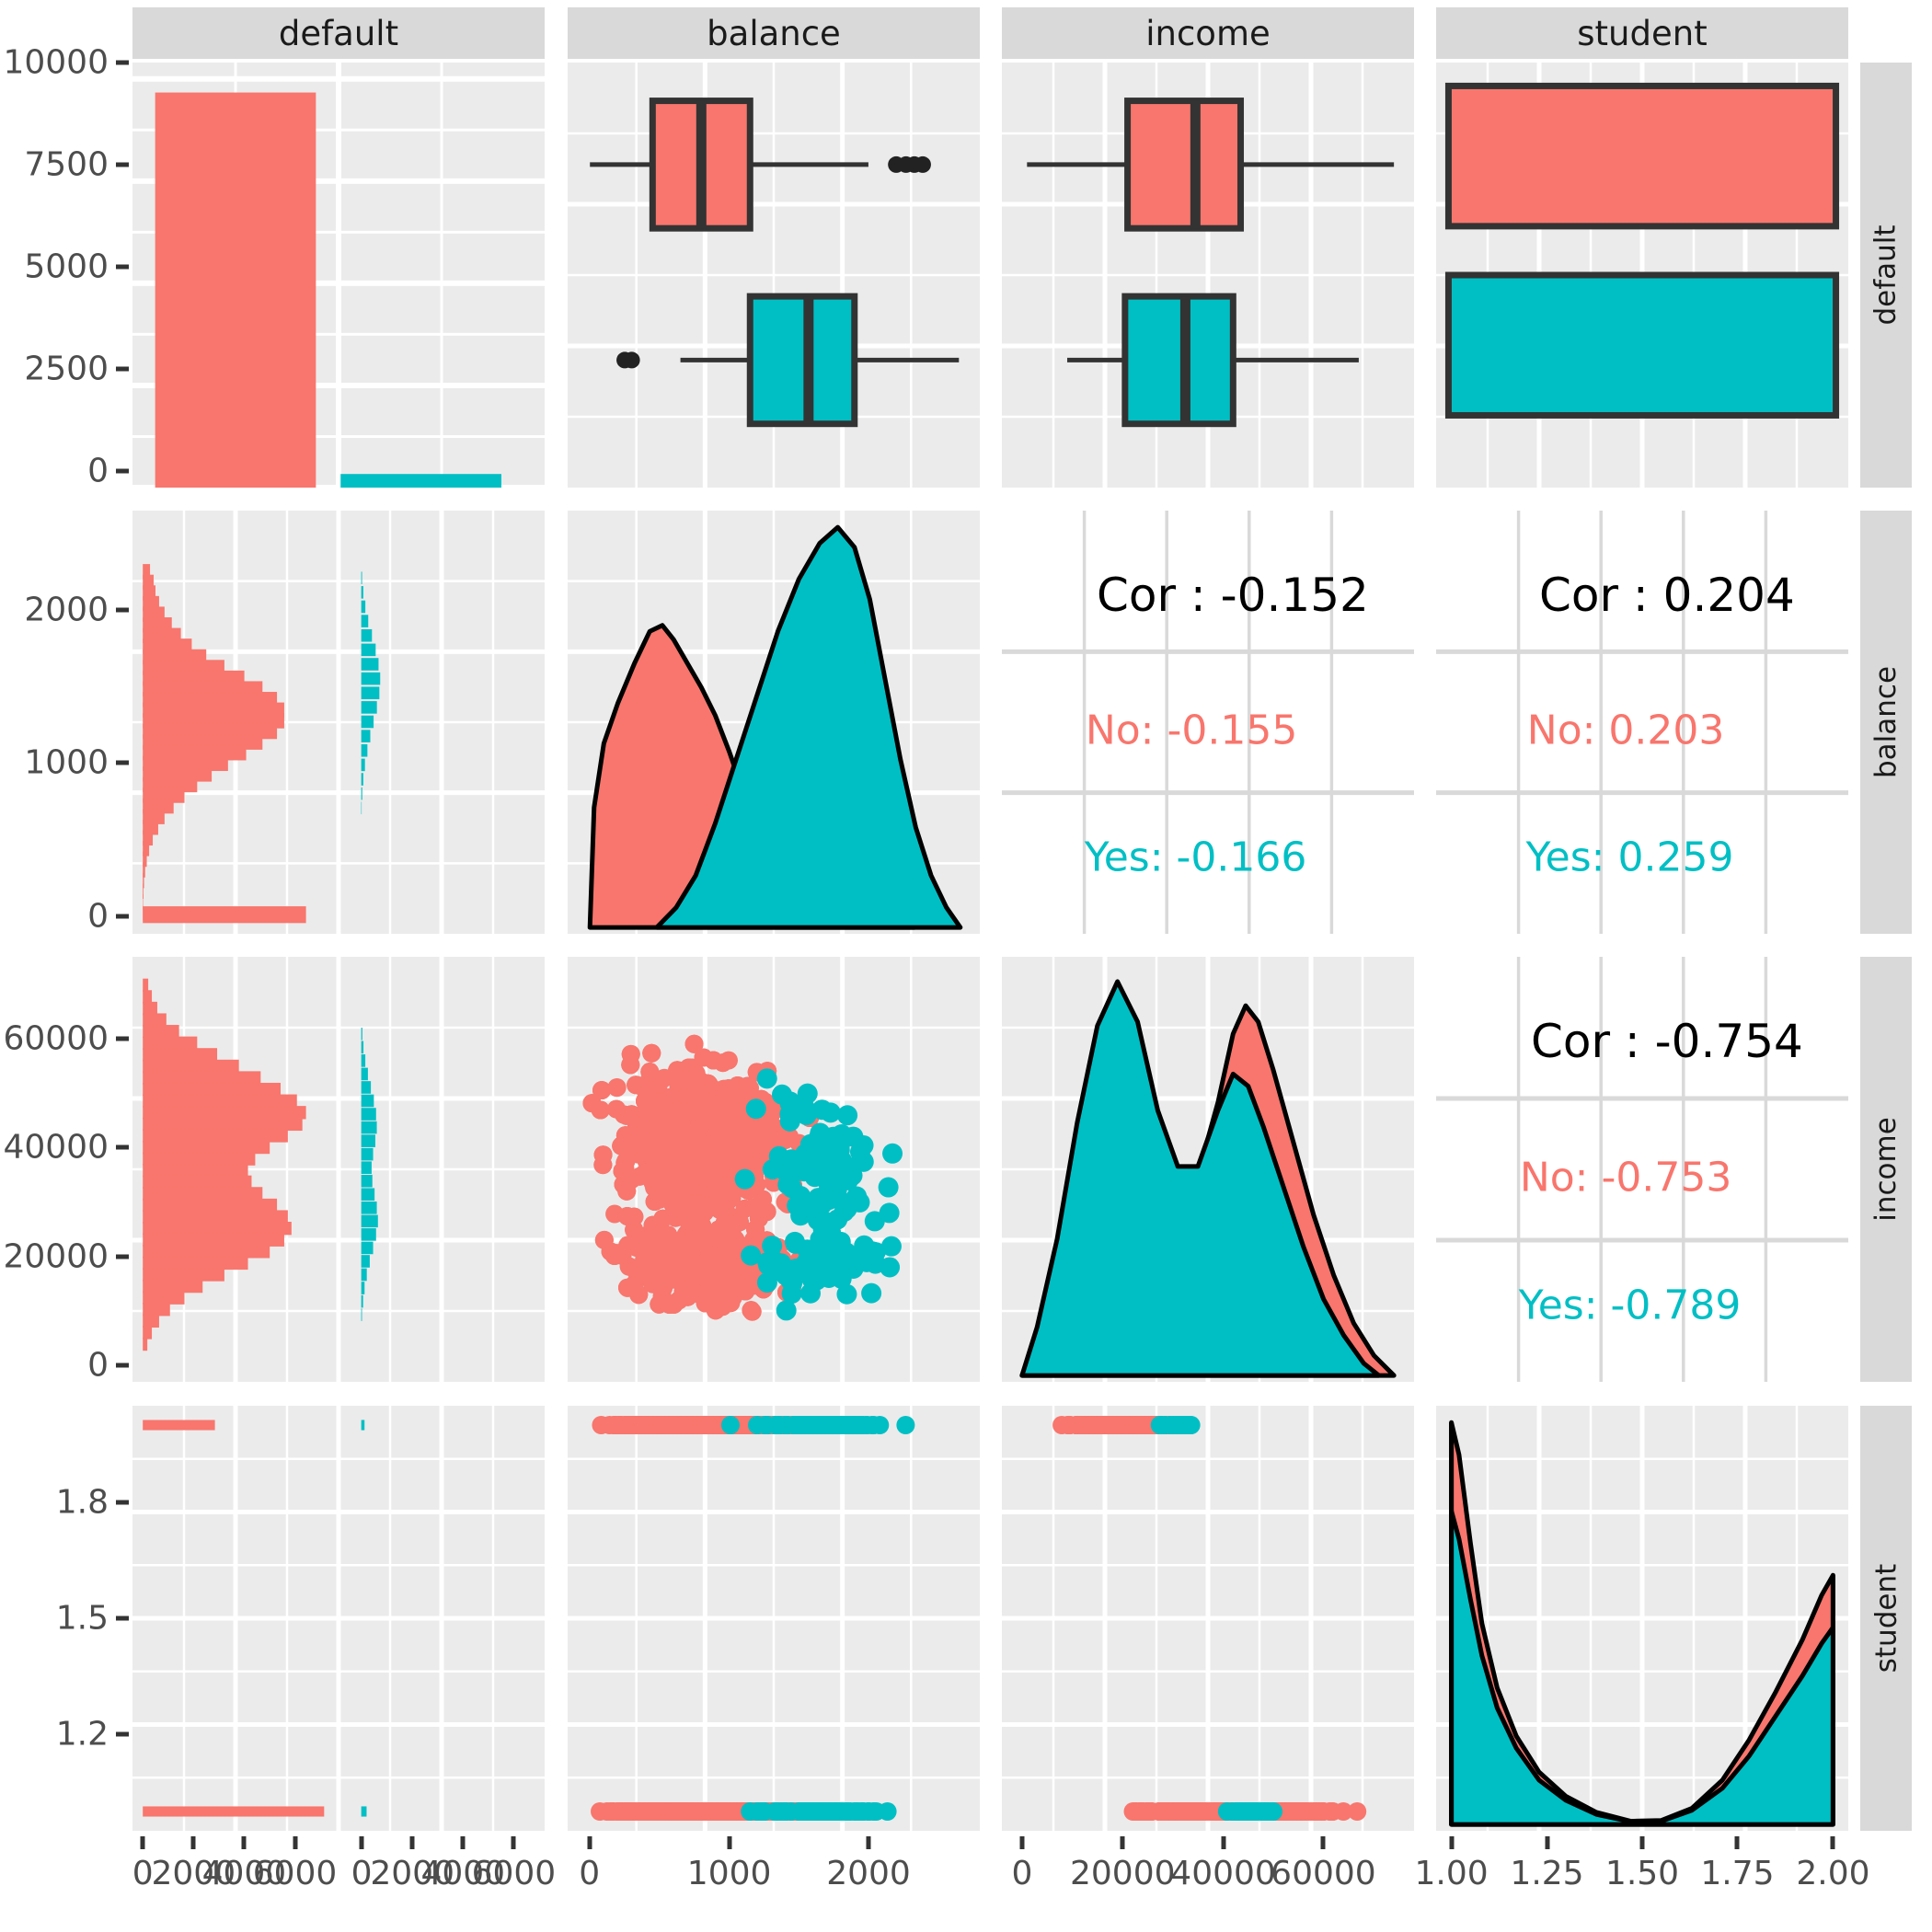  I want to click on cor-balance-student-no: No: 0.203, so click(1625, 730).